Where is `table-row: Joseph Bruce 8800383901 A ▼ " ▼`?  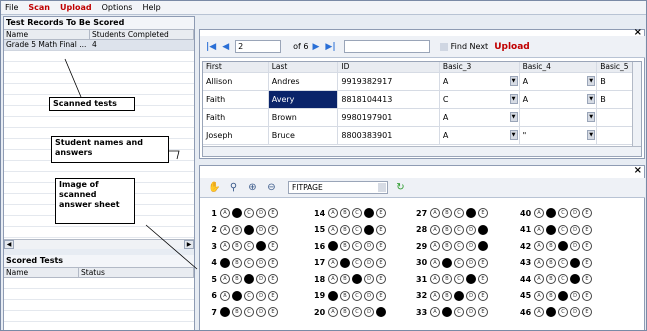
table-row: Joseph Bruce 8800383901 A ▼ " ▼ is located at coordinates (422, 136).